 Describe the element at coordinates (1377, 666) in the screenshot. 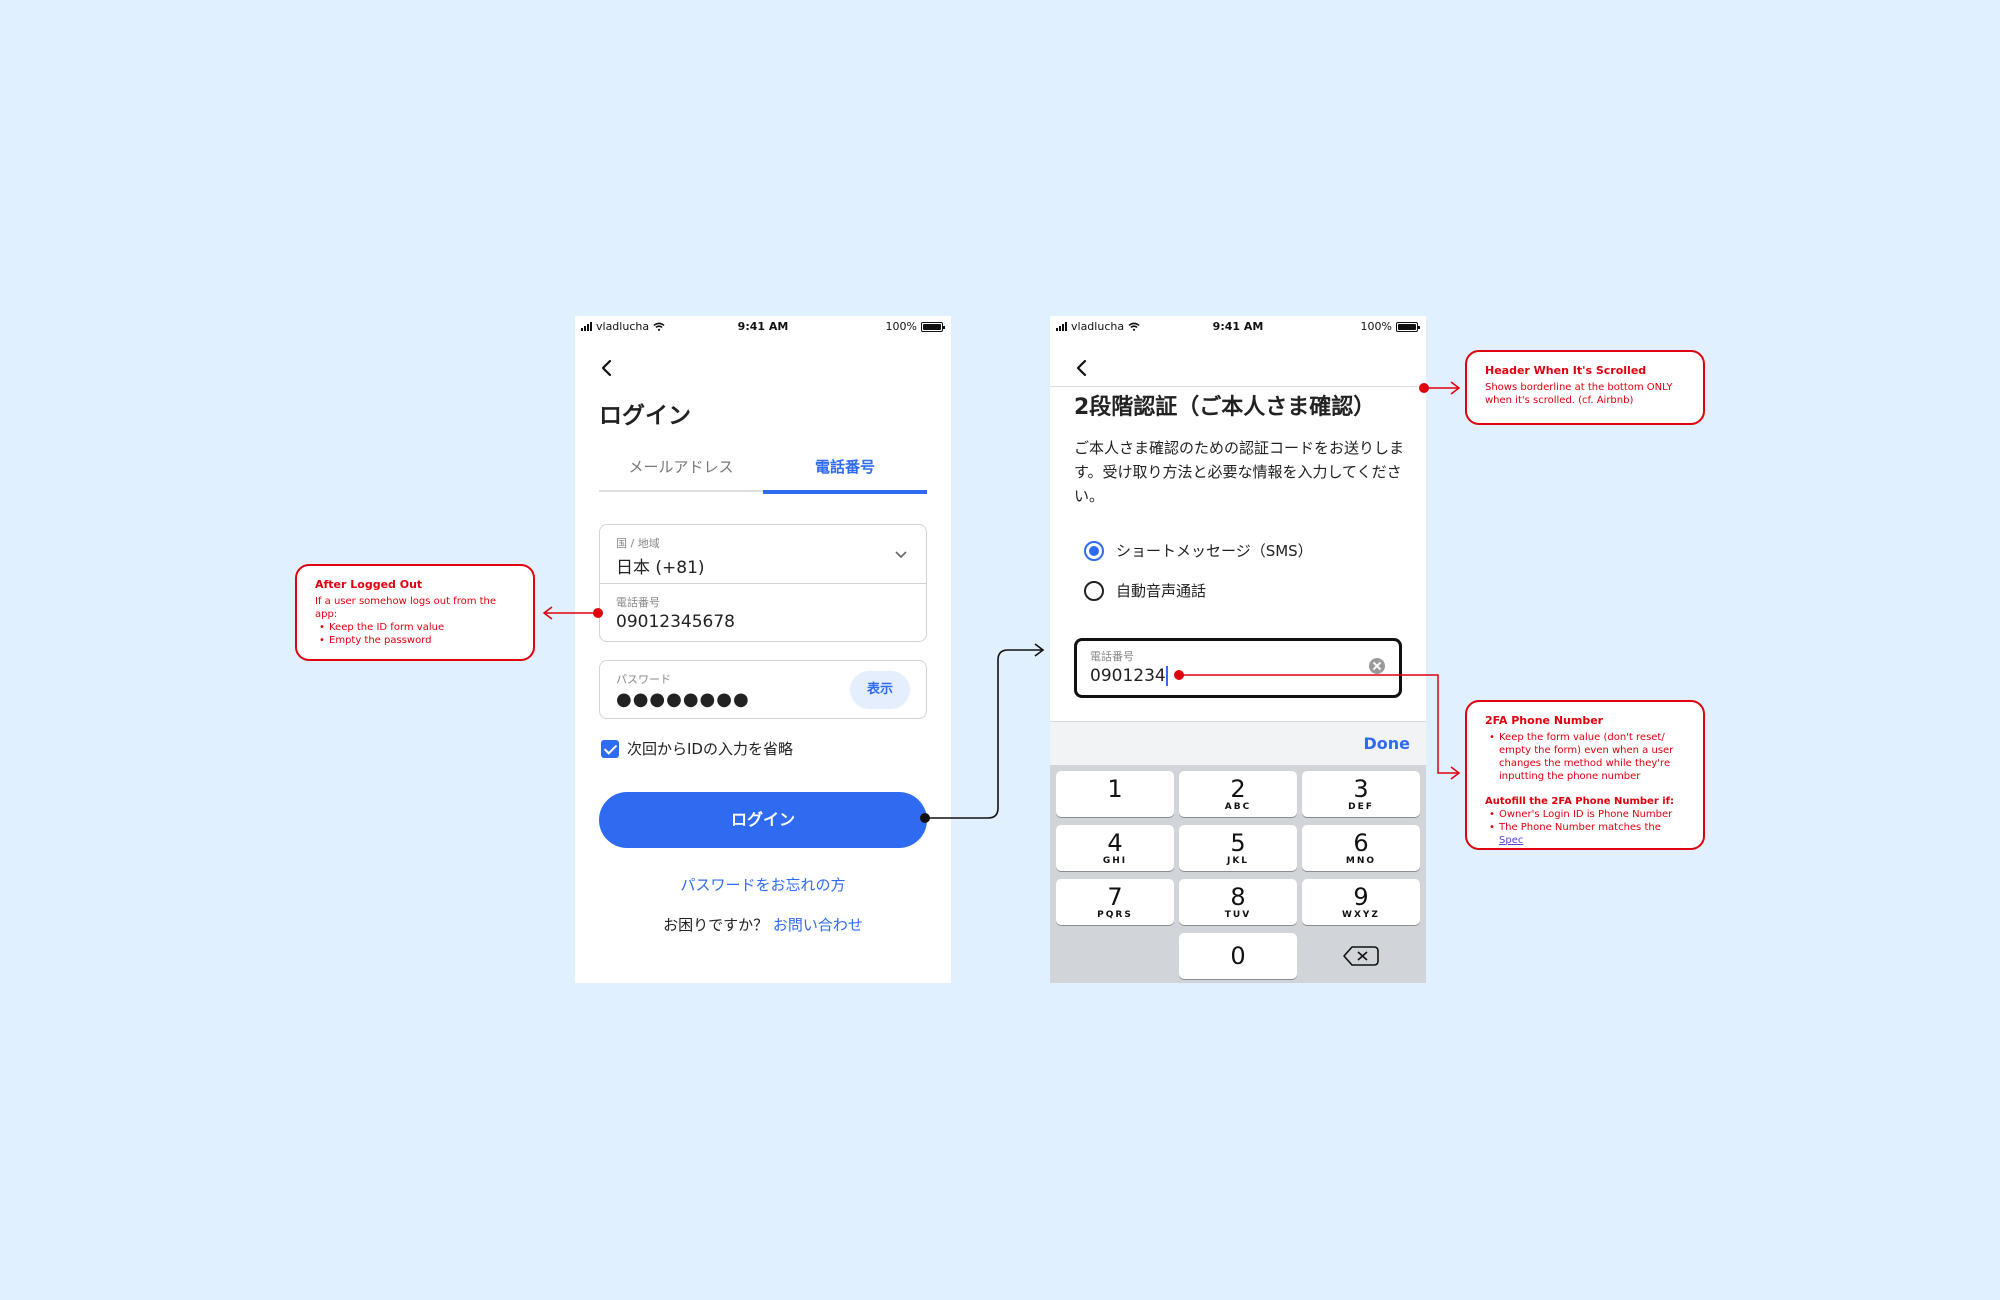

I see `clear-icon` at that location.